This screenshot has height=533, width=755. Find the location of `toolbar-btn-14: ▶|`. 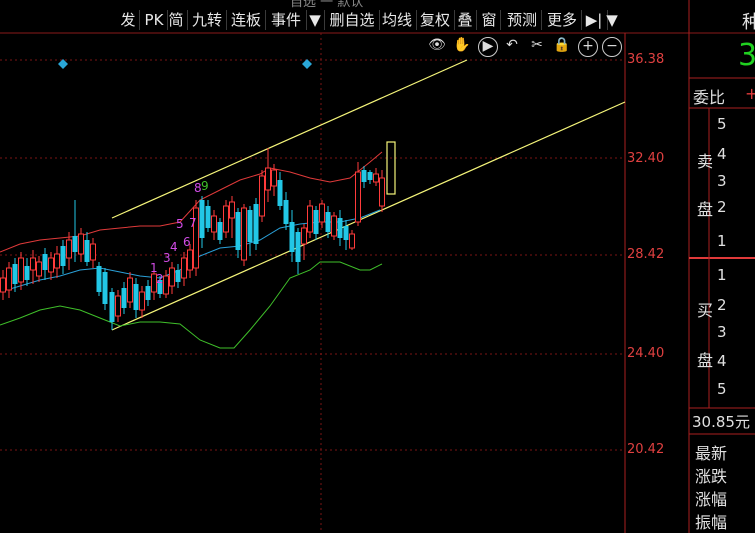

toolbar-btn-14: ▶| is located at coordinates (594, 20).